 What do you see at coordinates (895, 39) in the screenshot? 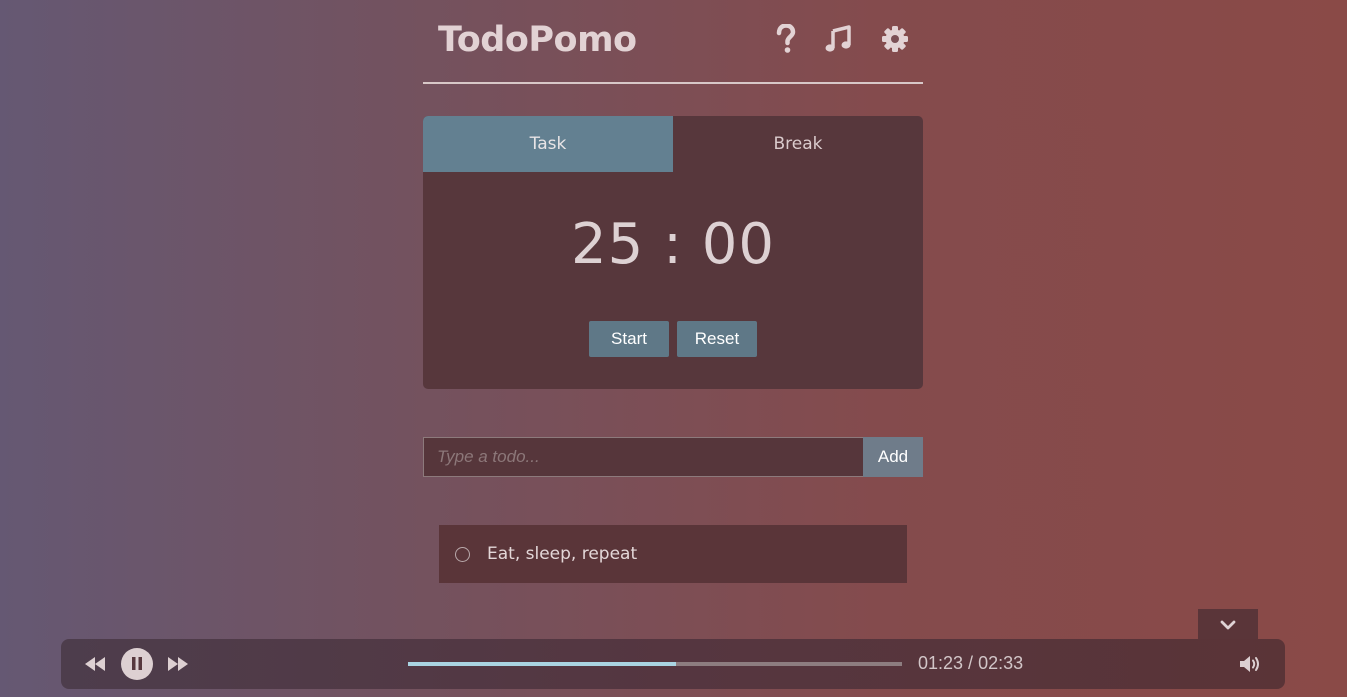
I see `settings-icon` at bounding box center [895, 39].